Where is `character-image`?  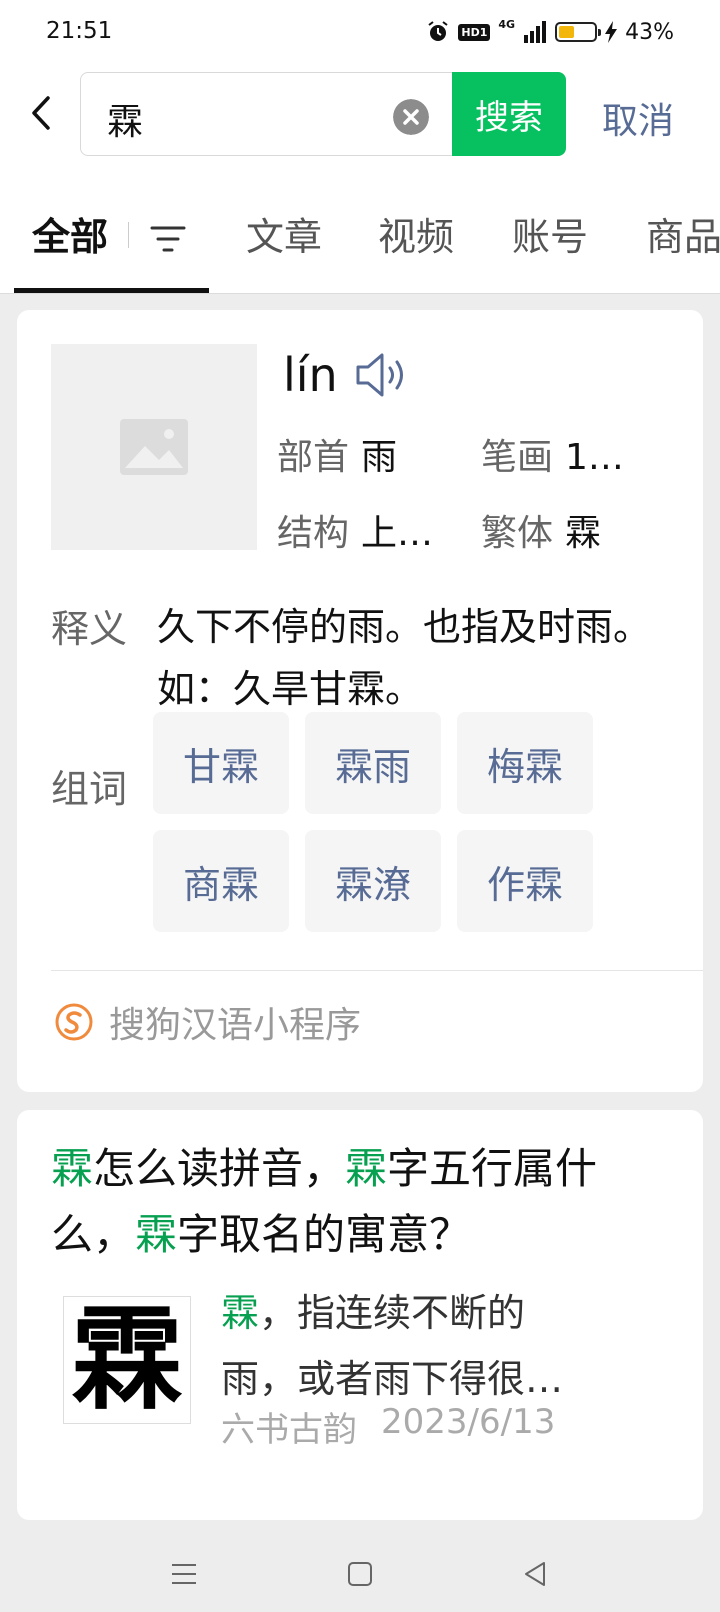 character-image is located at coordinates (154, 447).